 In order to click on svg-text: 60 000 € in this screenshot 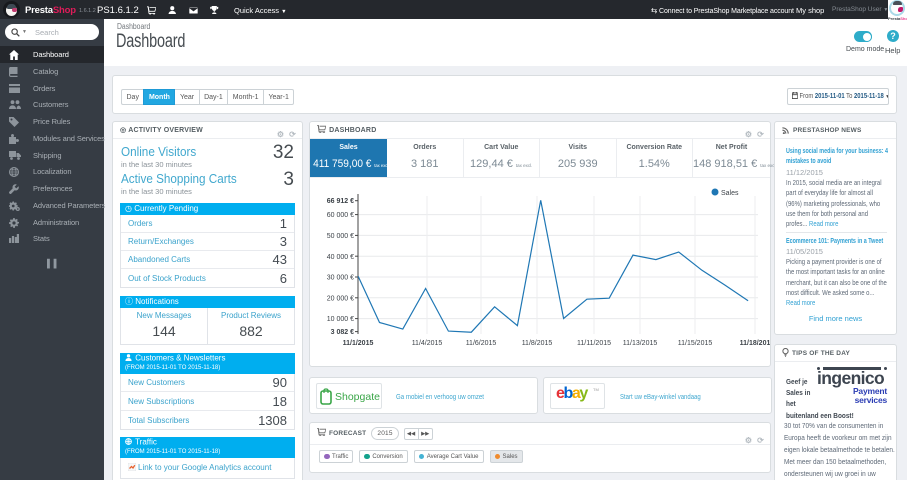, I will do `click(340, 215)`.